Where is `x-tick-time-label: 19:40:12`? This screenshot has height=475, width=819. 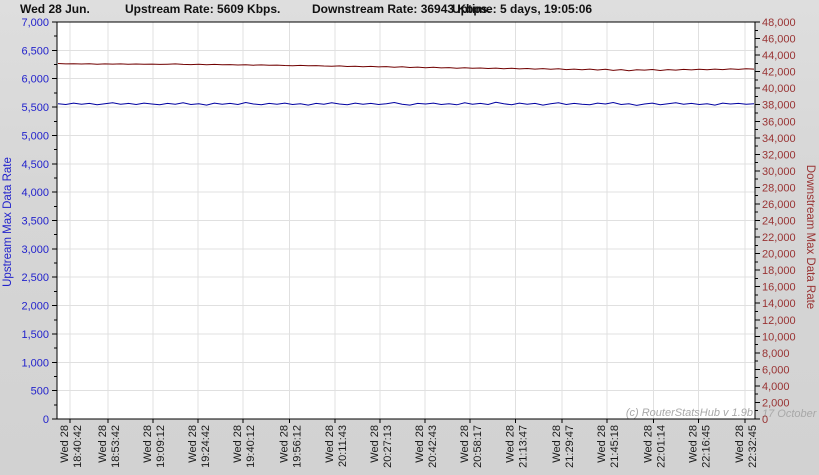
x-tick-time-label: 19:40:12 is located at coordinates (251, 446).